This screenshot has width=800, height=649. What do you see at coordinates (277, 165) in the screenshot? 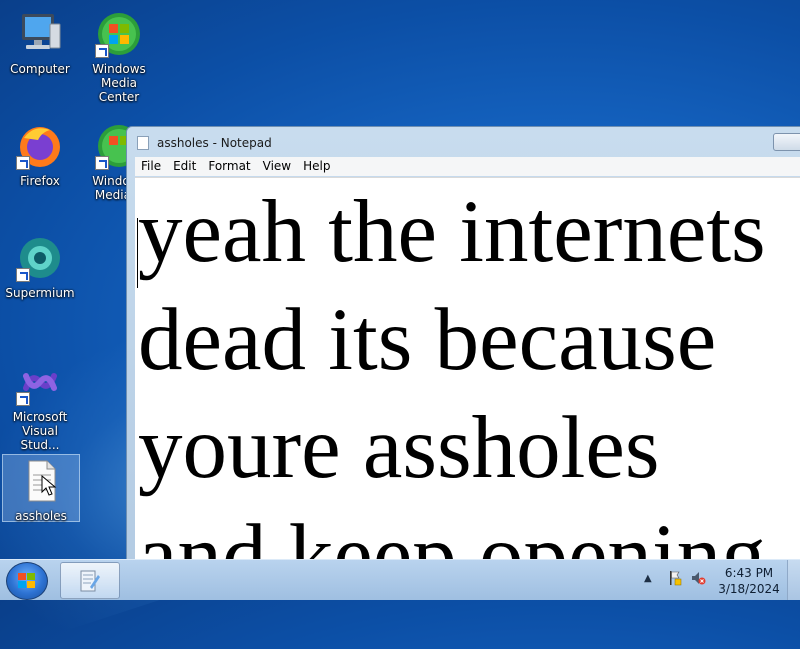
I see `menu-view: View` at bounding box center [277, 165].